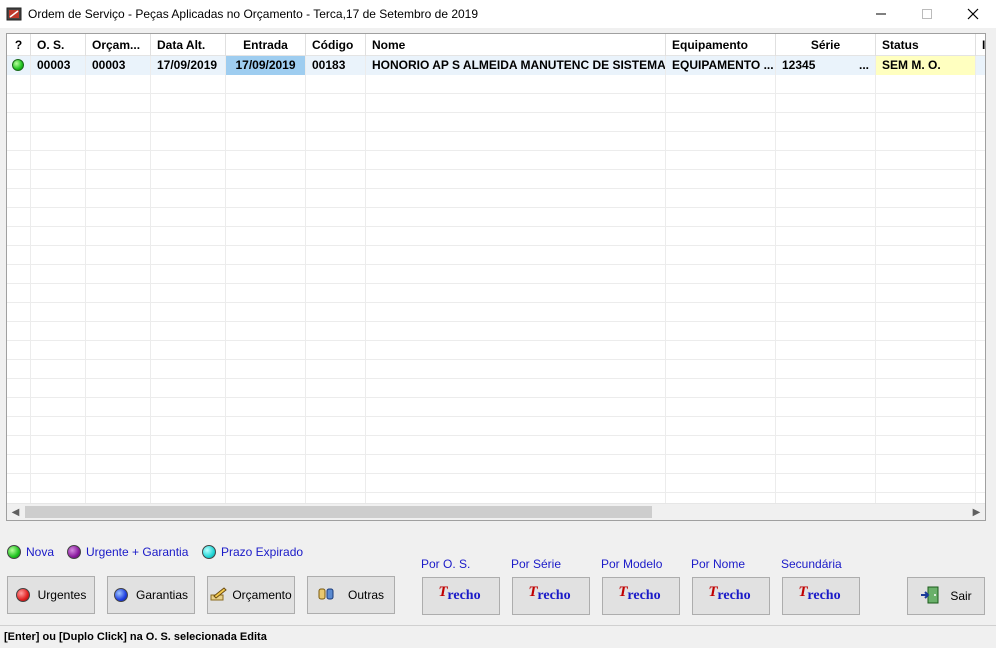 The width and height of the screenshot is (996, 648). I want to click on col-status-header: ?, so click(19, 45).